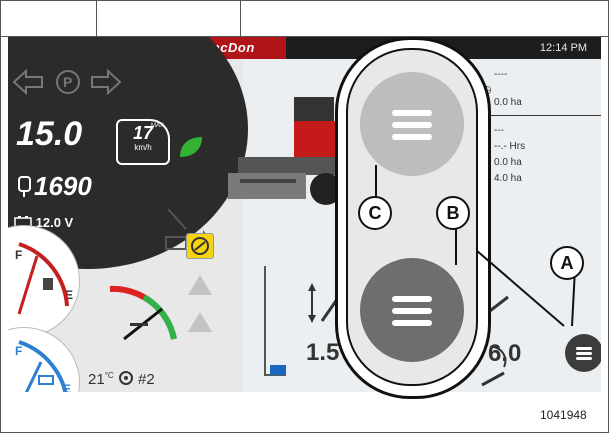 This screenshot has height=433, width=609. Describe the element at coordinates (508, 178) in the screenshot. I see `info-row-6: 4.0 ha` at that location.